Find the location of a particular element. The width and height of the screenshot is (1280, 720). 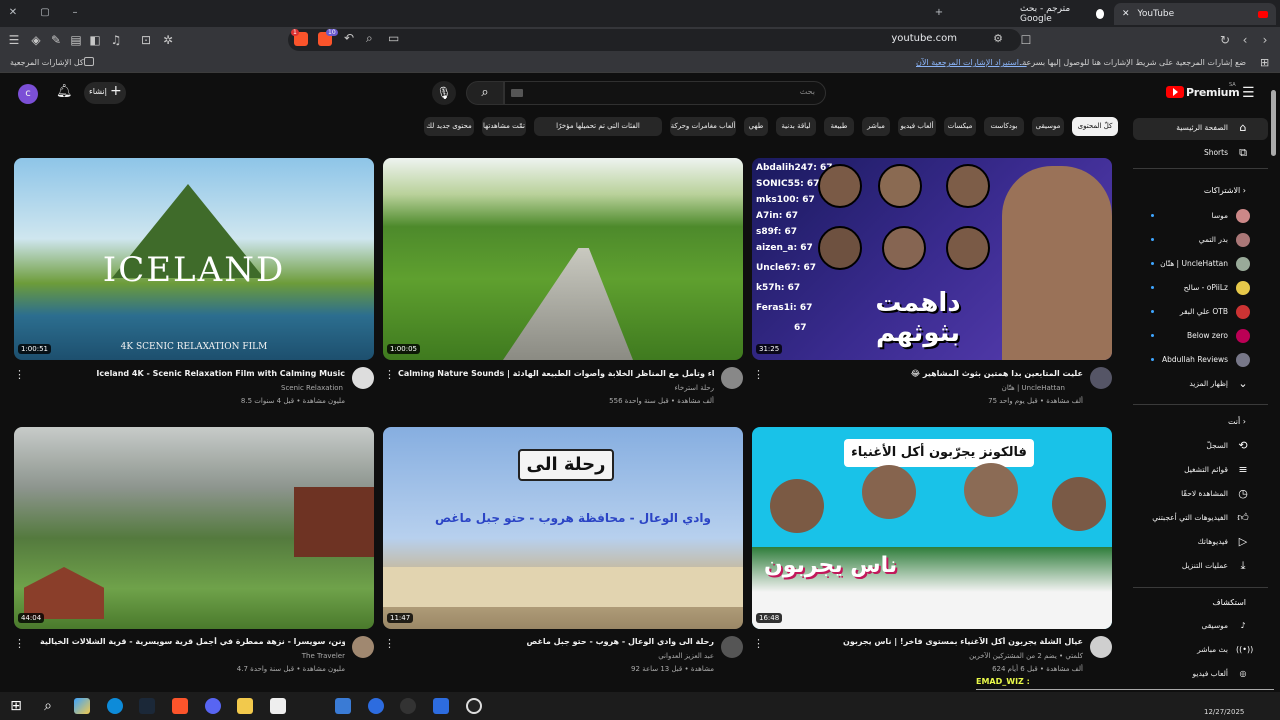

site-settings-icon: ⚙ is located at coordinates (998, 38).